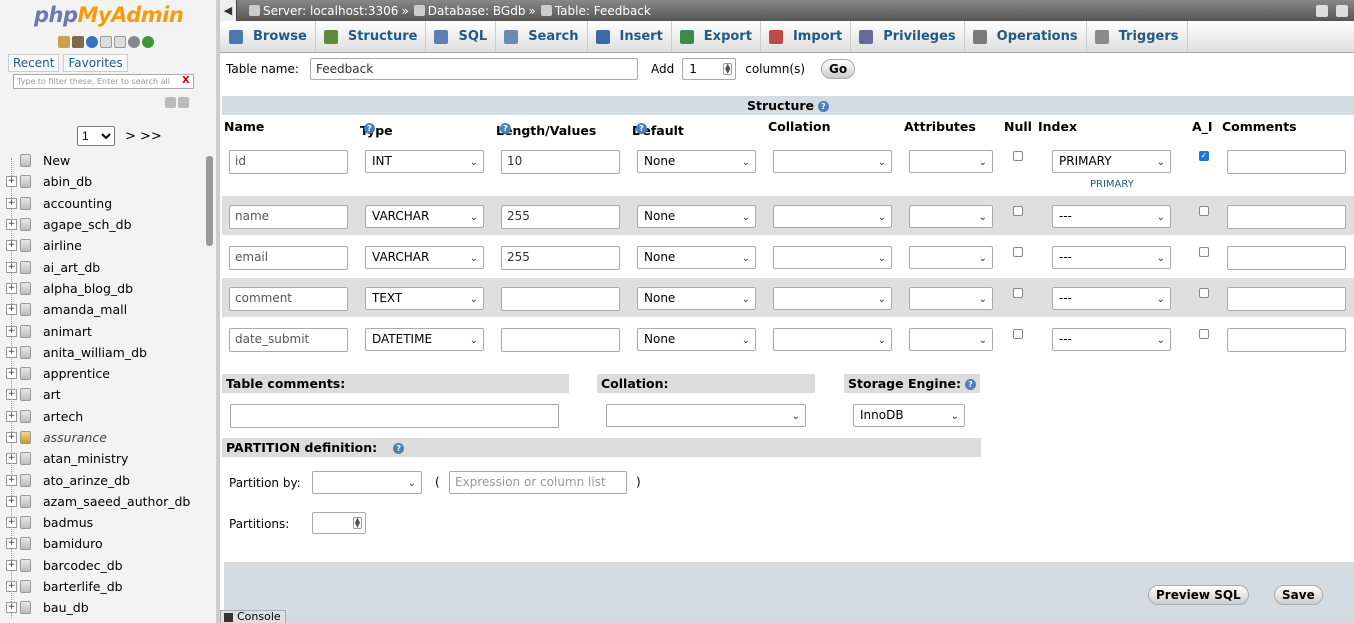 This screenshot has width=1354, height=623. What do you see at coordinates (71, 267) in the screenshot?
I see `tree-item-label: ai_art_db` at bounding box center [71, 267].